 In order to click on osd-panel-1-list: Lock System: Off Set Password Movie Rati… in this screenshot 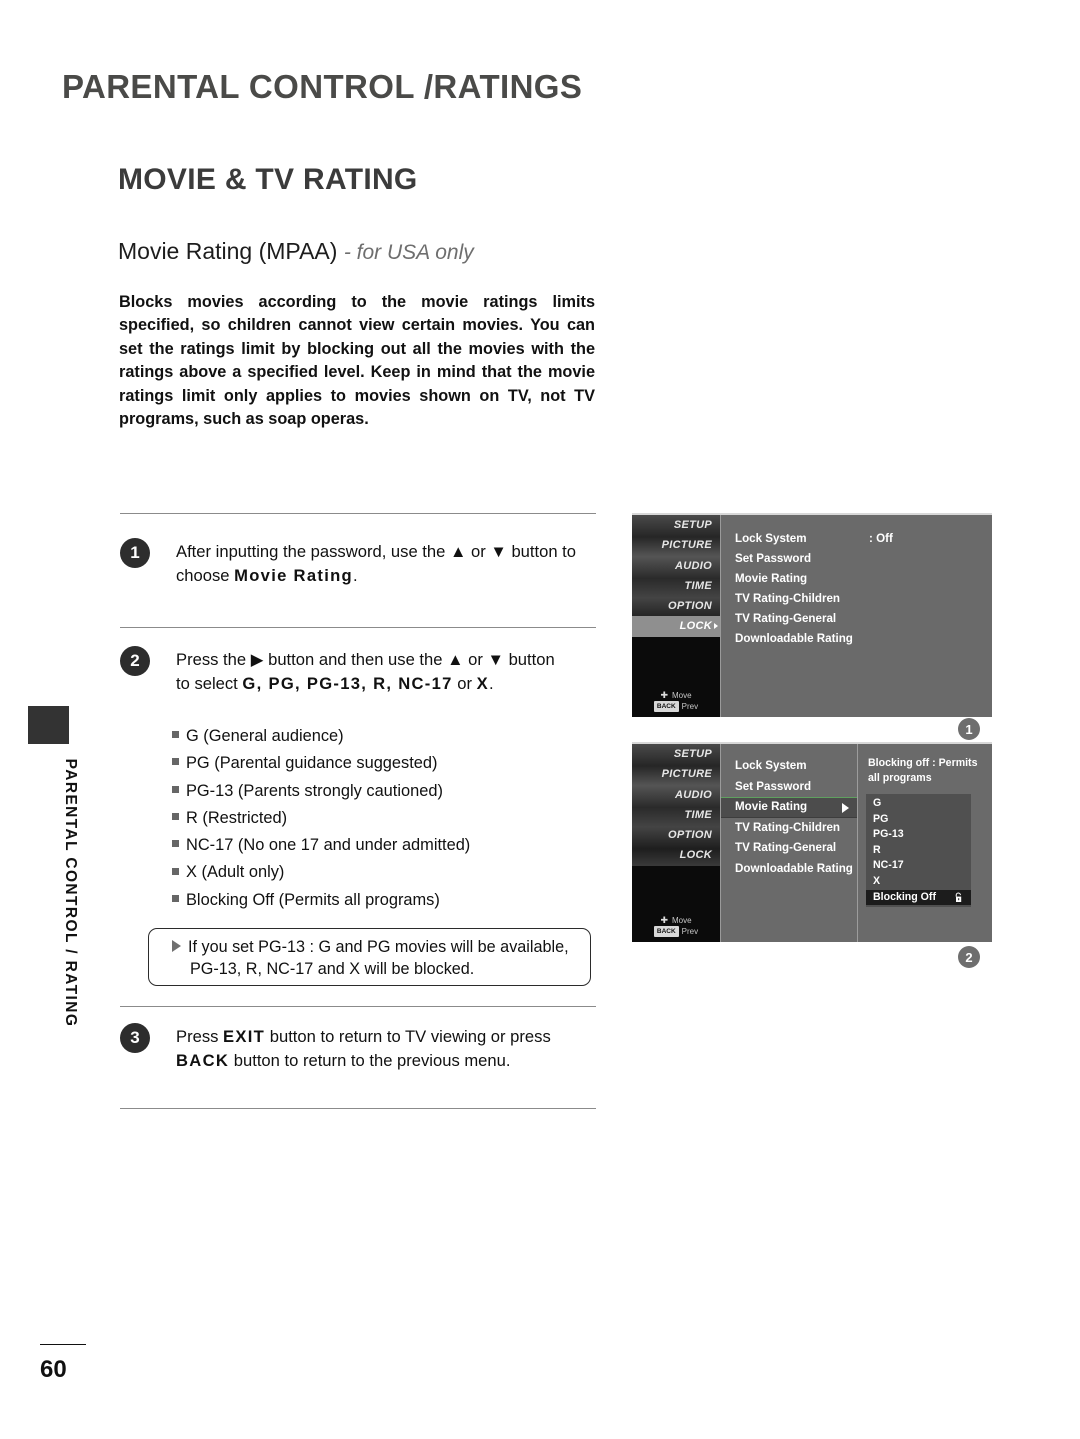, I will do `click(856, 589)`.